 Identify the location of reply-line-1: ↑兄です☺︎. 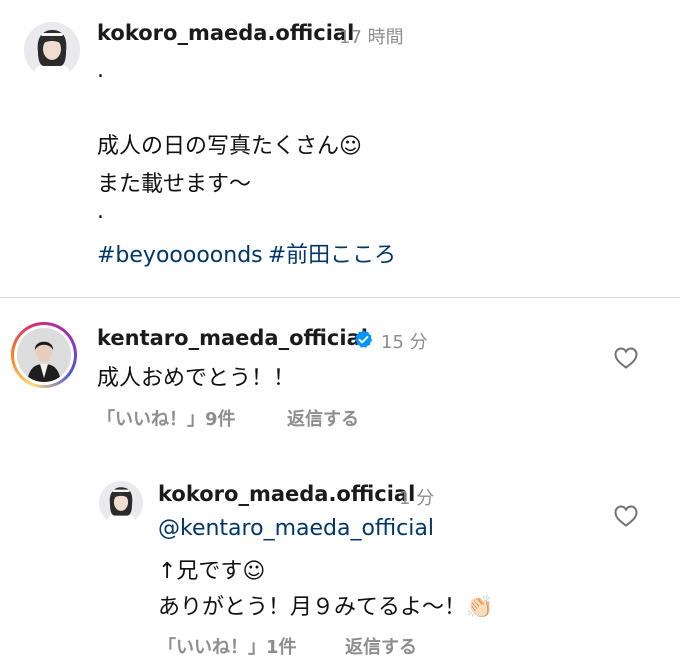
(212, 571).